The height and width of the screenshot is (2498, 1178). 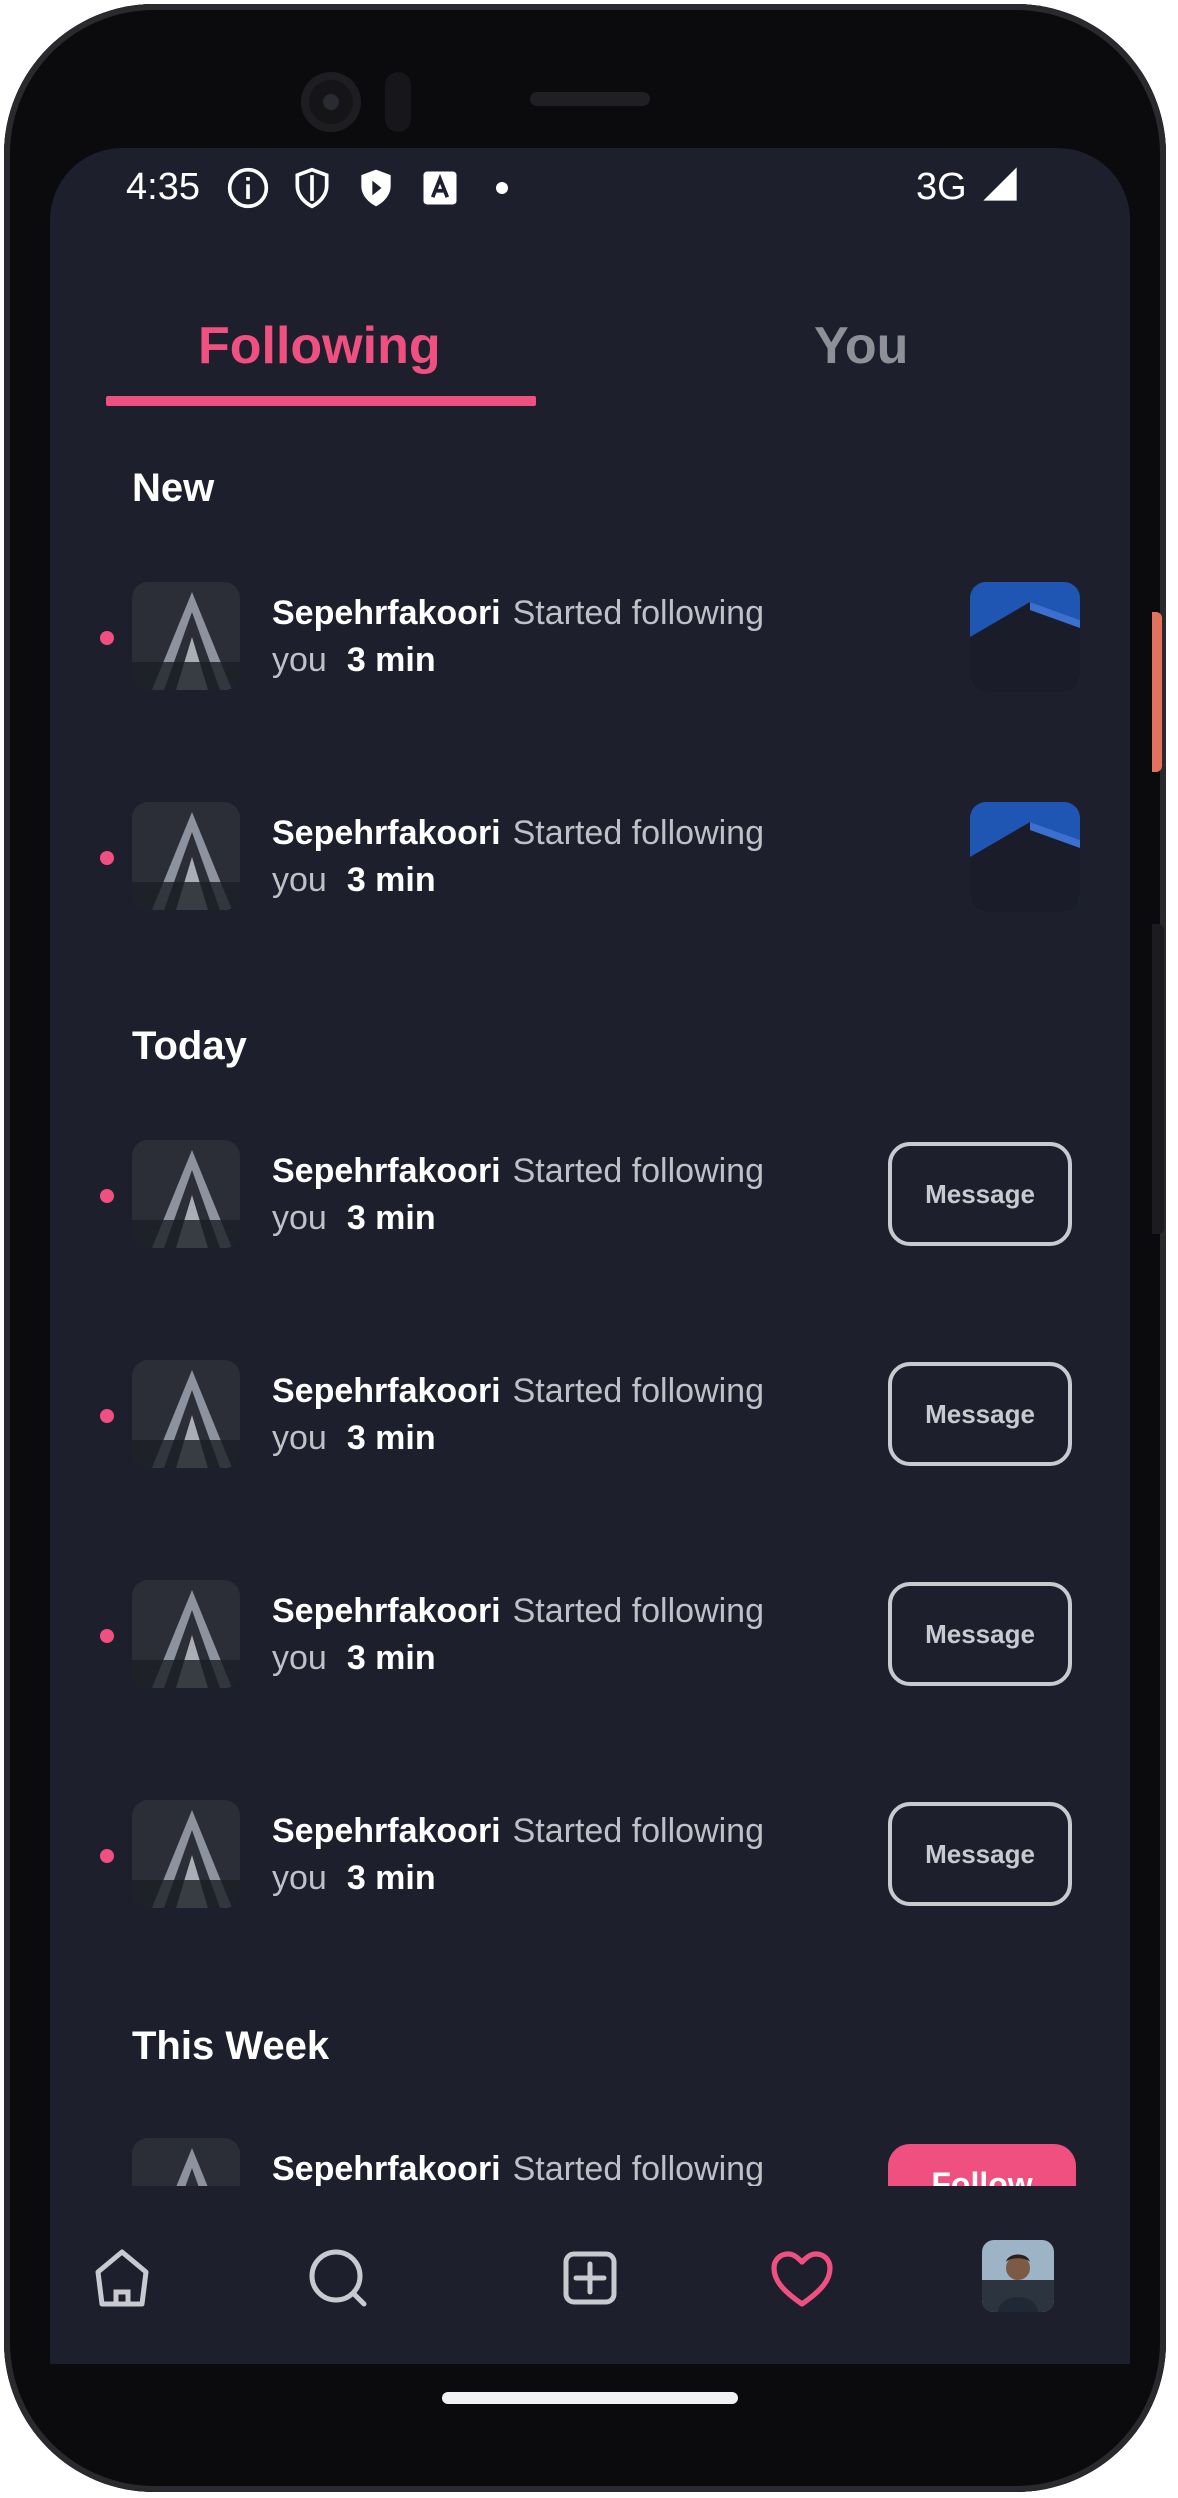 What do you see at coordinates (331, 102) in the screenshot?
I see `front-camera` at bounding box center [331, 102].